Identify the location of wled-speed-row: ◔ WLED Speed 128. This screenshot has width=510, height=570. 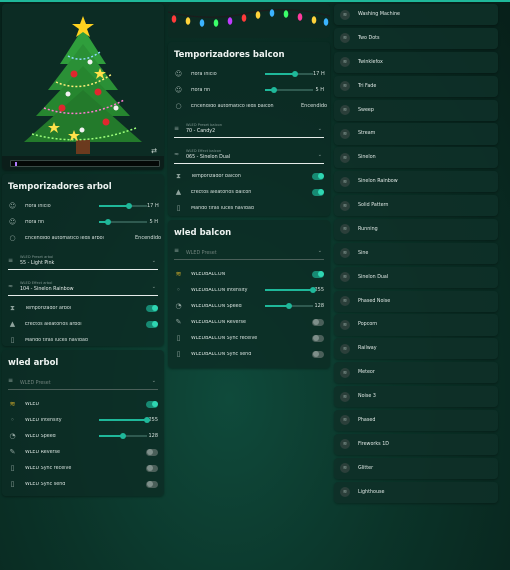
(83, 436).